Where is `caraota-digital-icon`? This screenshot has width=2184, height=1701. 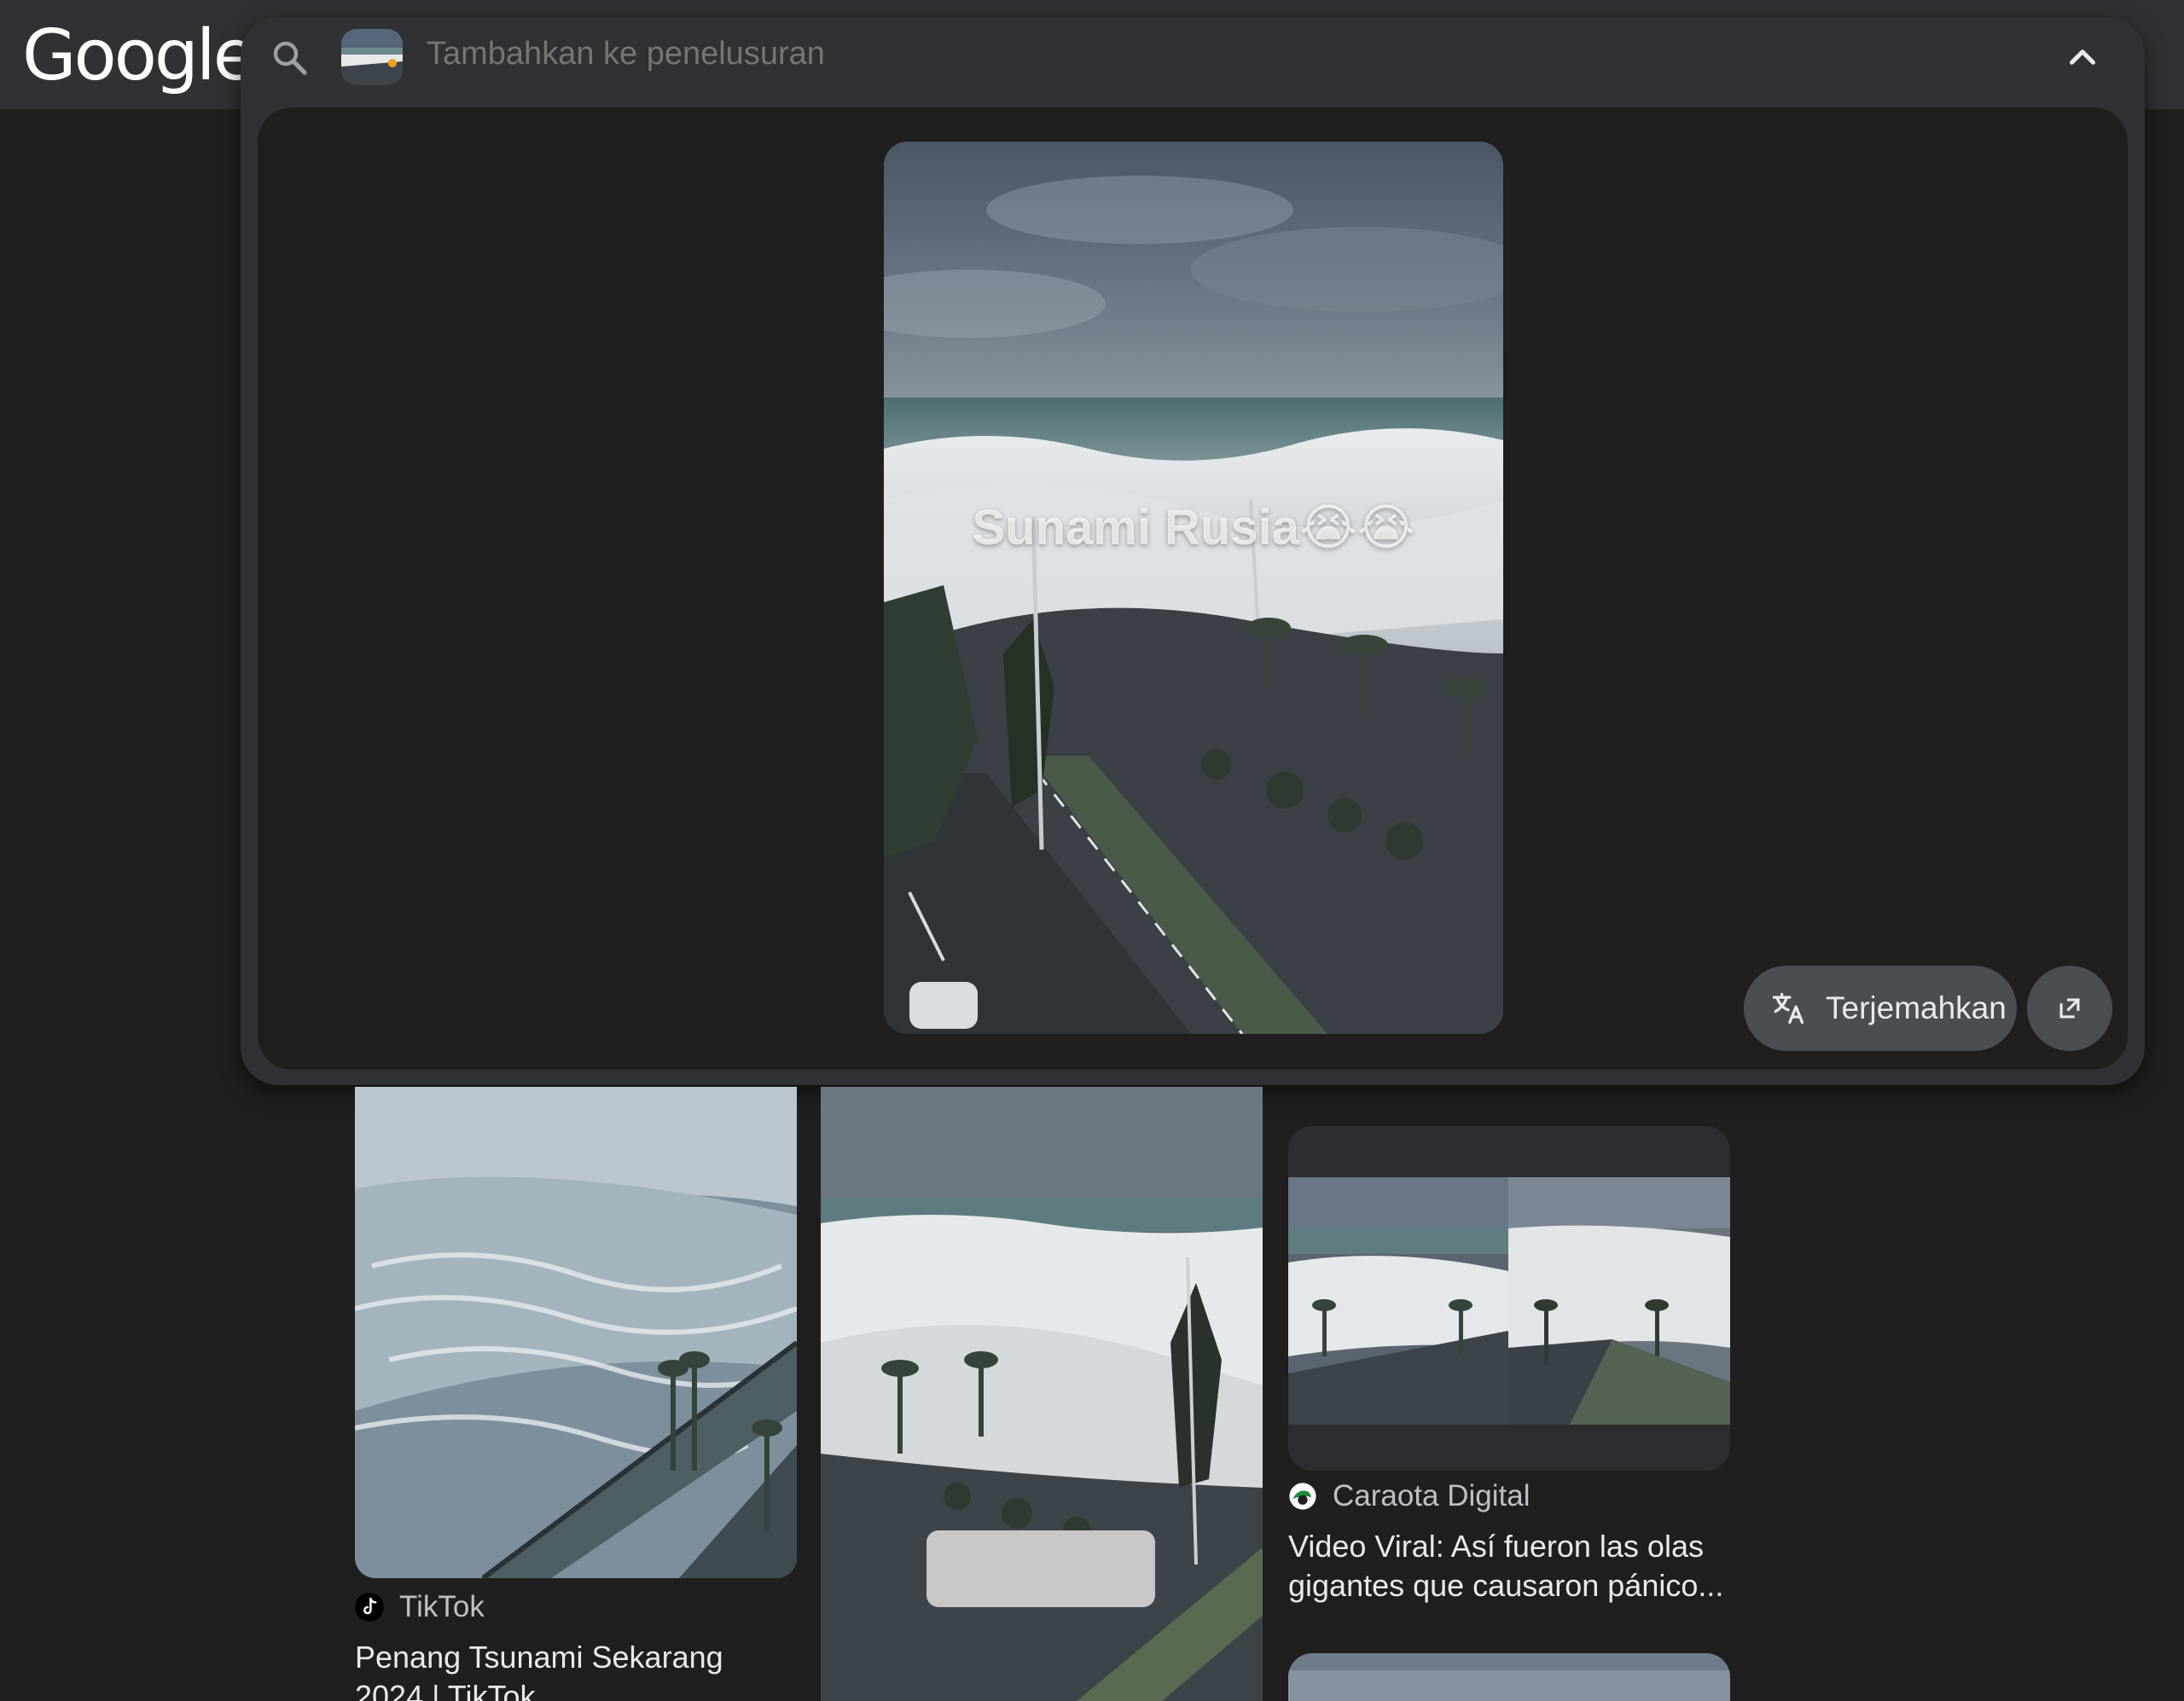
caraota-digital-icon is located at coordinates (1303, 1496).